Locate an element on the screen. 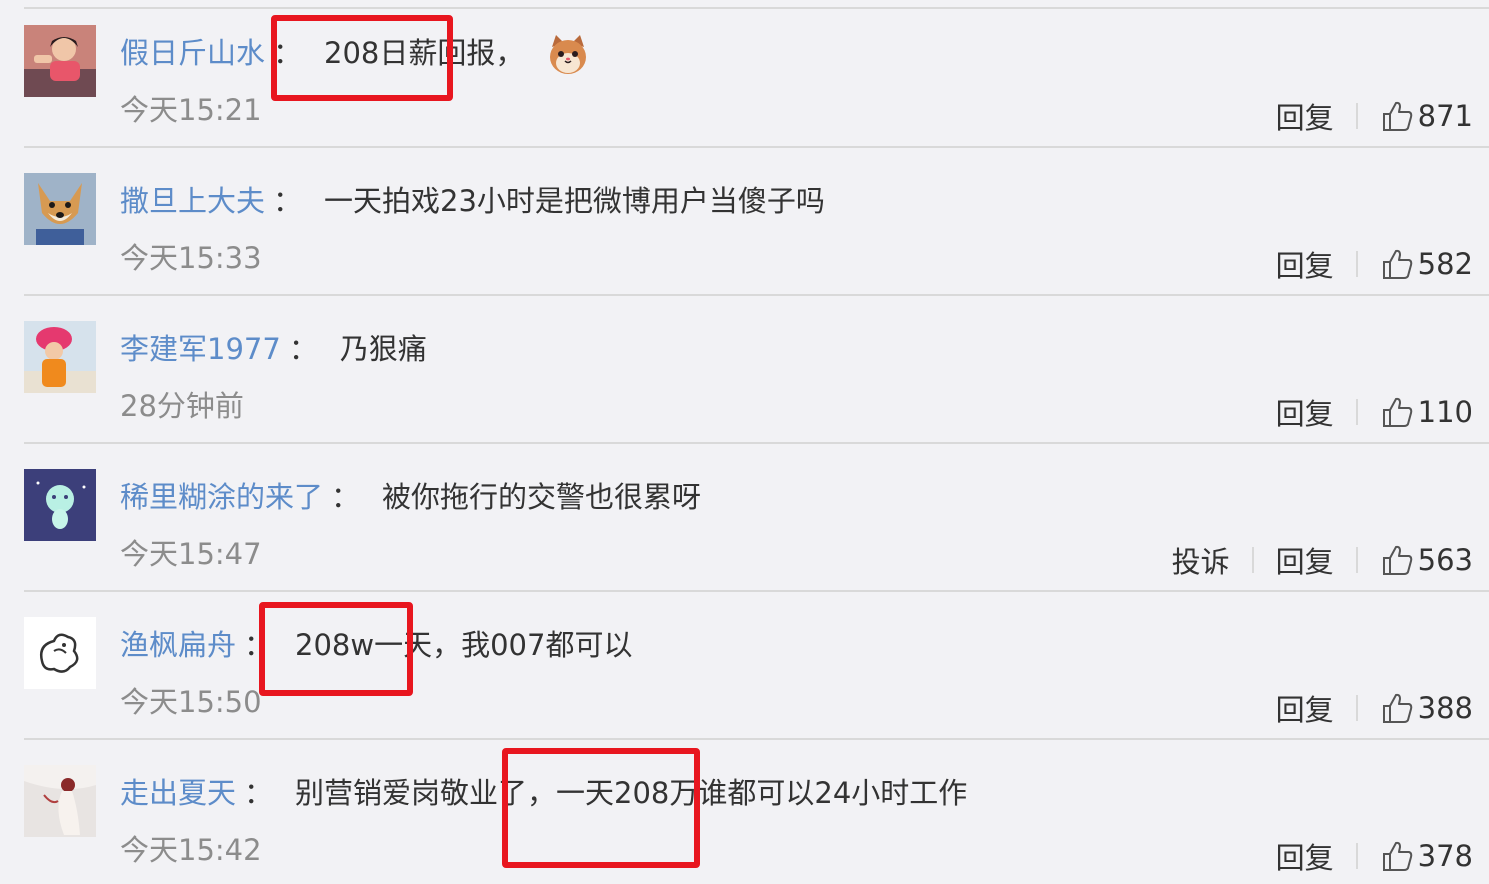 The image size is (1489, 884). username: 走出夏天 is located at coordinates (178, 793).